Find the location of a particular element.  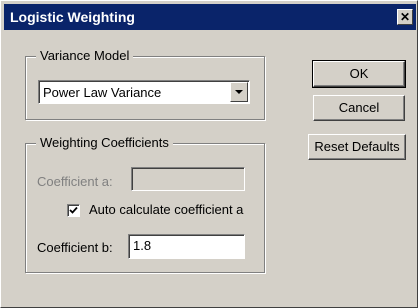

auto-calc-checkbox is located at coordinates (73, 210).